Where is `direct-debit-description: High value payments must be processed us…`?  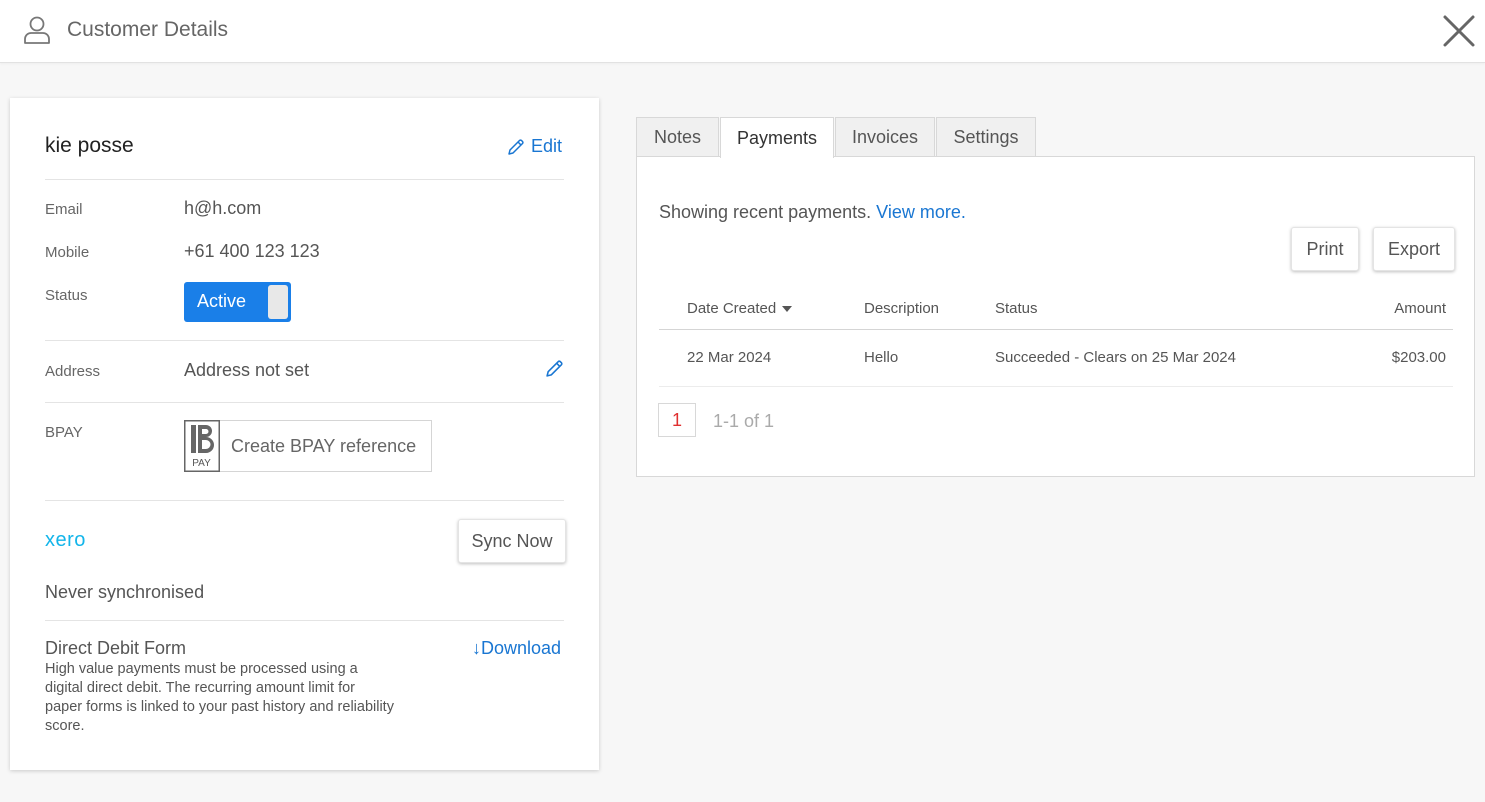
direct-debit-description: High value payments must be processed us… is located at coordinates (219, 697).